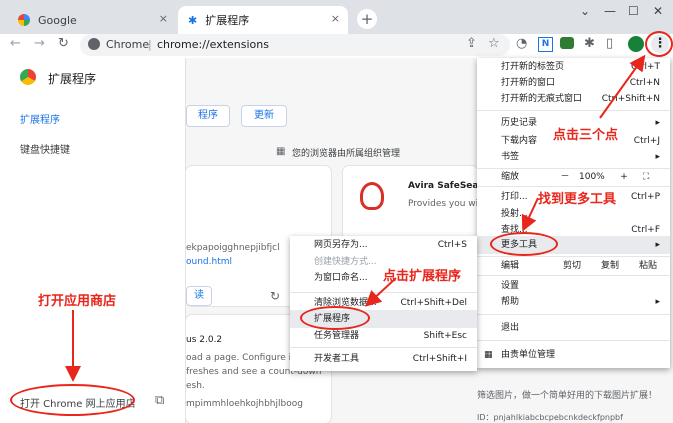 The width and height of the screenshot is (673, 423). What do you see at coordinates (530, 214) in the screenshot?
I see `arrow-to-more-tools` at bounding box center [530, 214].